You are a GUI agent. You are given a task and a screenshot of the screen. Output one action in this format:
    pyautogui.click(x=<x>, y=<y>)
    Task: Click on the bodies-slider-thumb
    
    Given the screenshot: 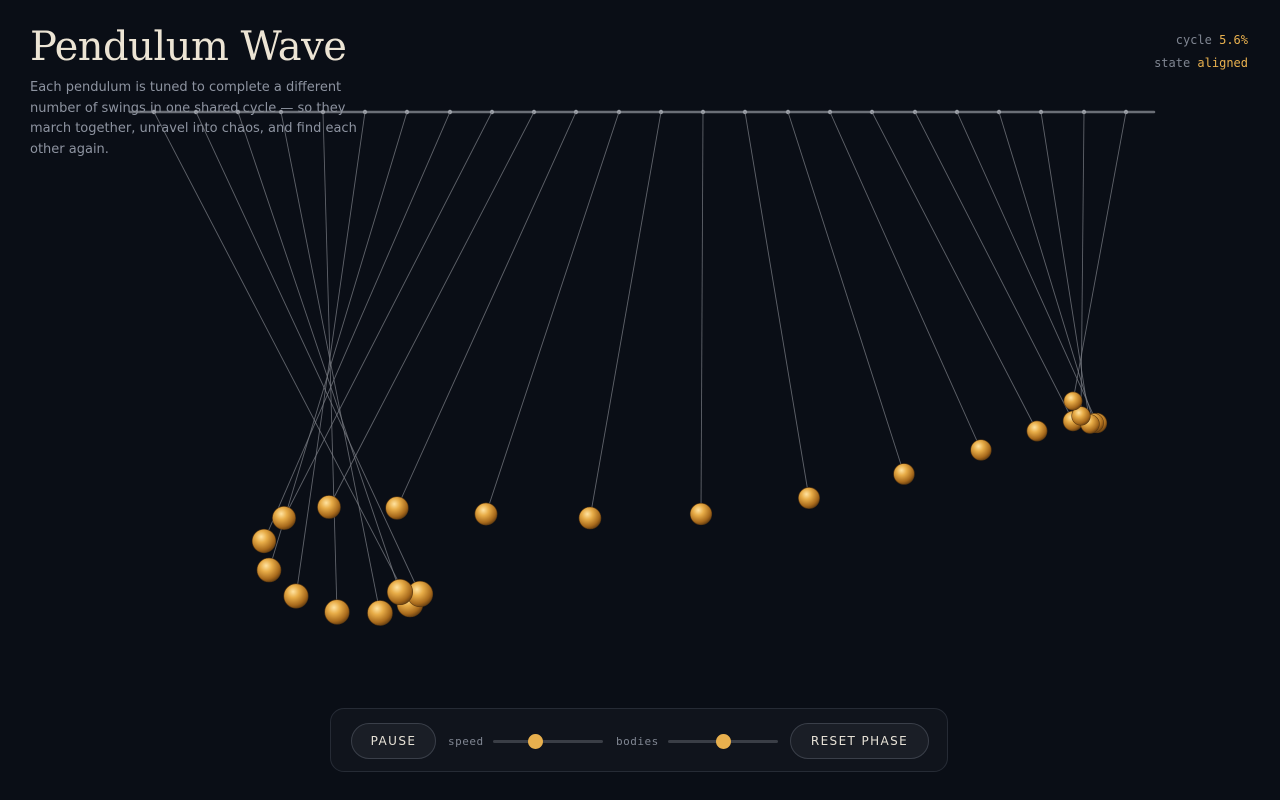 What is the action you would take?
    pyautogui.click(x=723, y=741)
    